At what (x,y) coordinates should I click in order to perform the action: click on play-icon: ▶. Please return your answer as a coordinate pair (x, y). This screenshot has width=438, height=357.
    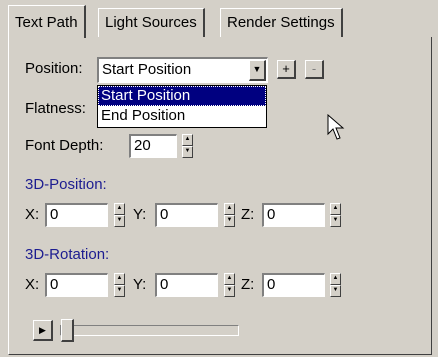
    Looking at the image, I should click on (42, 330).